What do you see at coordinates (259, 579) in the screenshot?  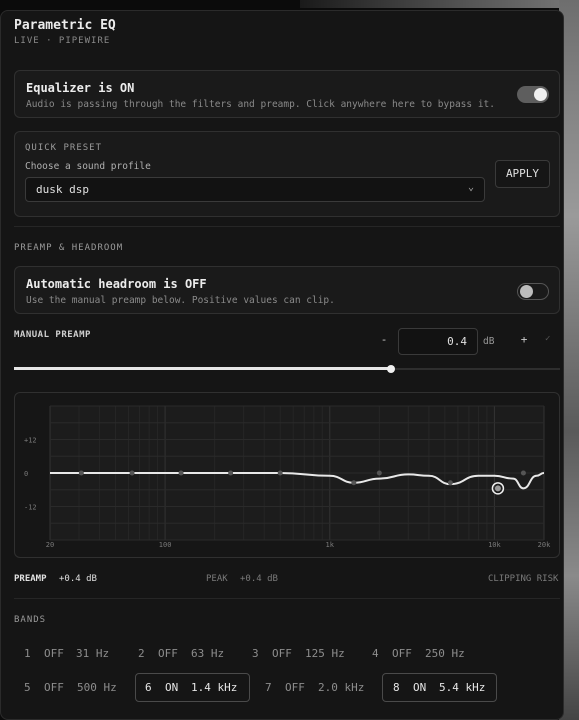 I see `peak-value: +0.4 dB` at bounding box center [259, 579].